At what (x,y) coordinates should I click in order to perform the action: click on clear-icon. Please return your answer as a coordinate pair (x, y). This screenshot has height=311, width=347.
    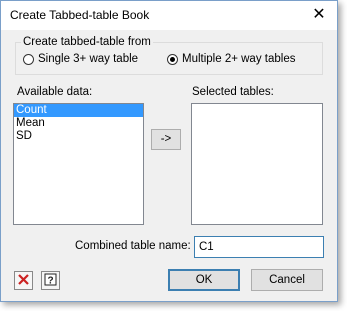
    Looking at the image, I should click on (23, 281).